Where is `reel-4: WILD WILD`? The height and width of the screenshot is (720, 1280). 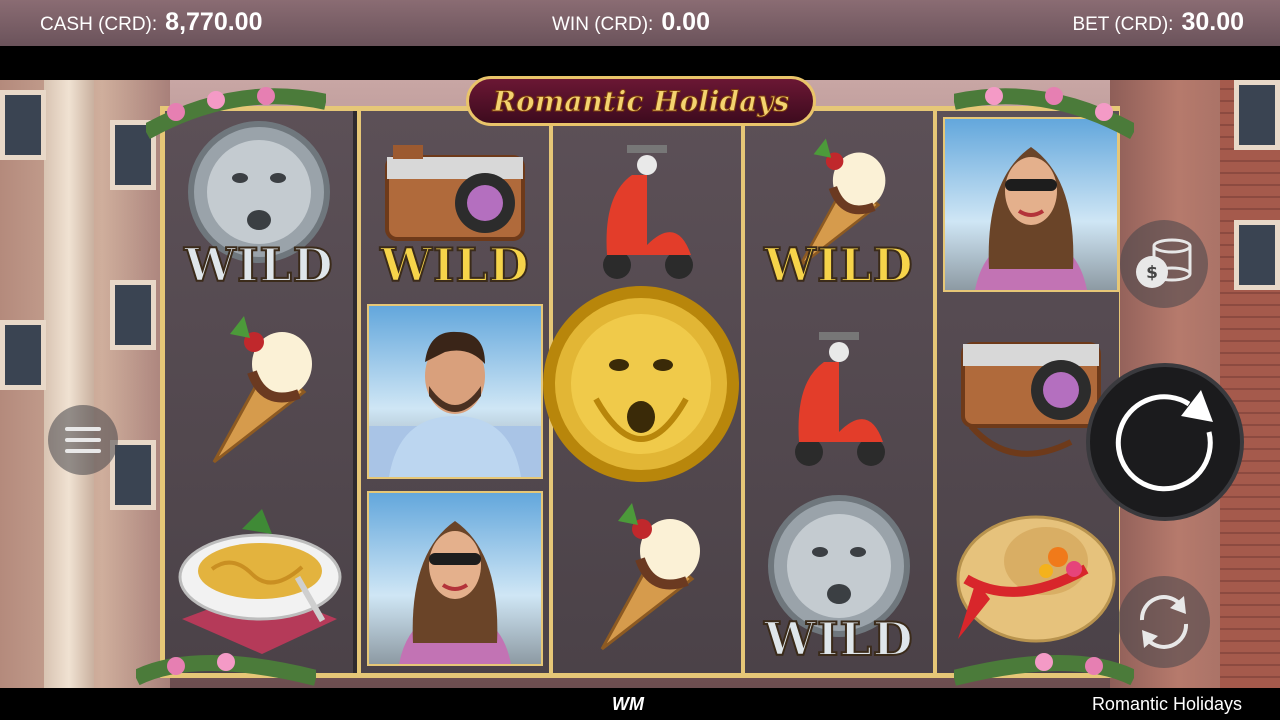 reel-4: WILD WILD is located at coordinates (837, 392).